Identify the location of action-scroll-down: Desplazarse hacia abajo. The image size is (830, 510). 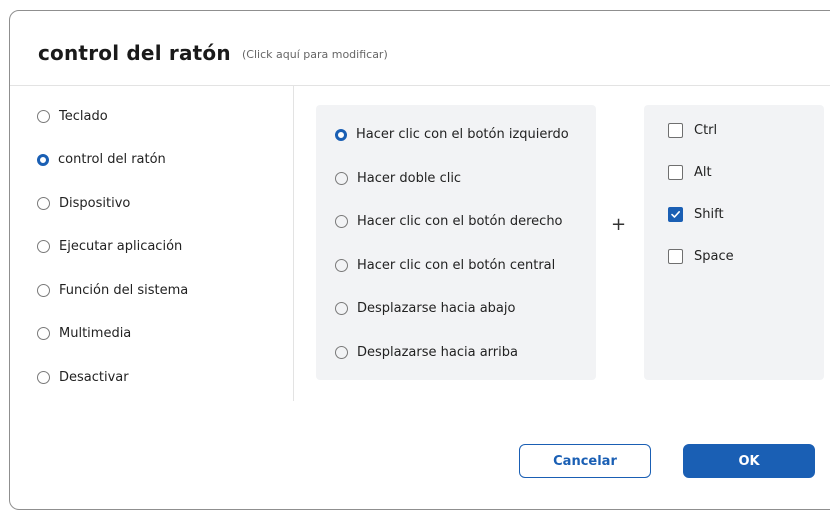
(425, 308).